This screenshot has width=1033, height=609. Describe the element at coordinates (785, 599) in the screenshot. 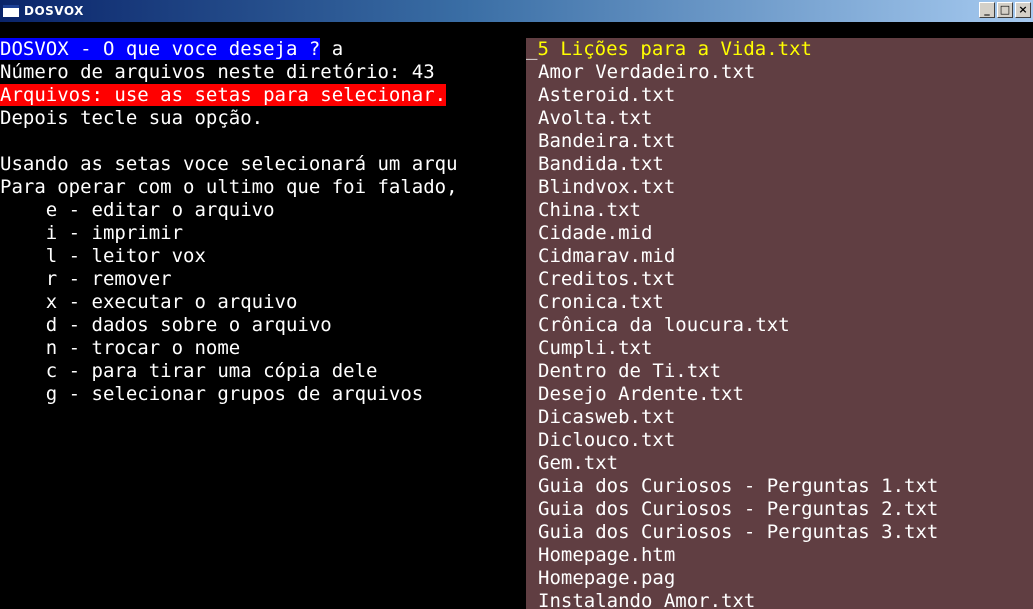

I see `file-list-item: Instalando Amor.txt` at that location.